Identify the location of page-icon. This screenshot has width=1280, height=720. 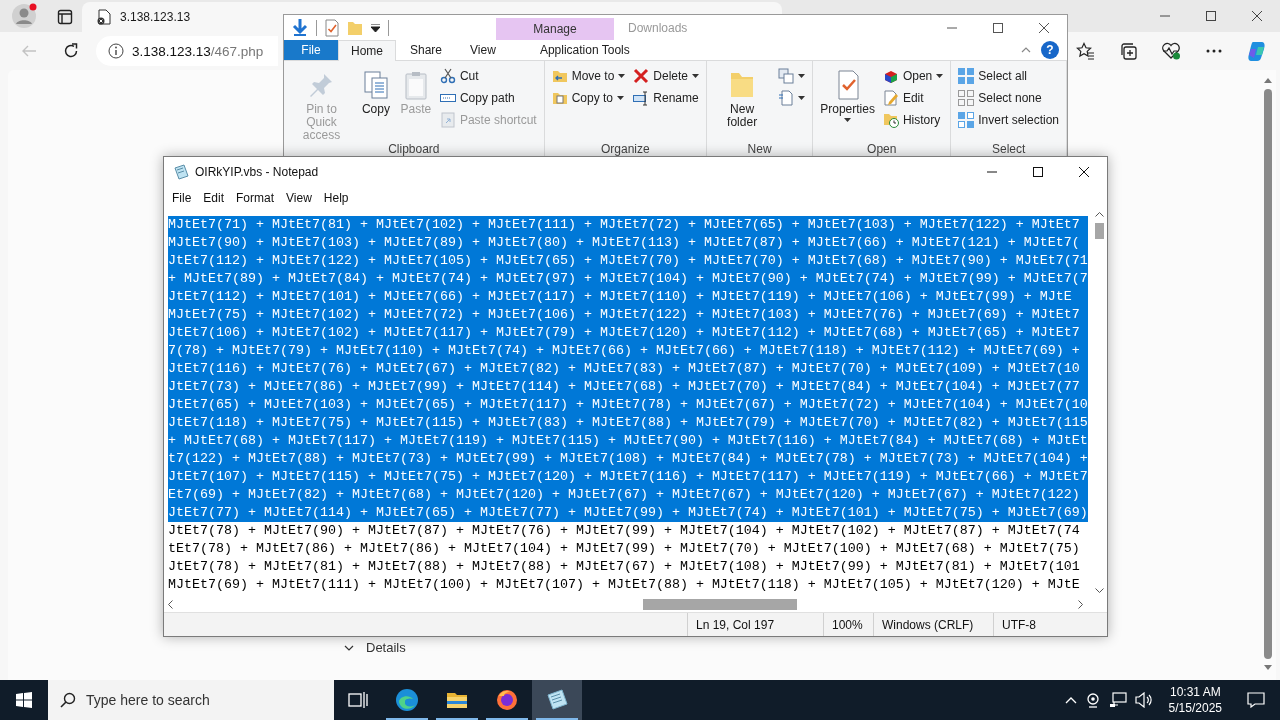
(104, 17).